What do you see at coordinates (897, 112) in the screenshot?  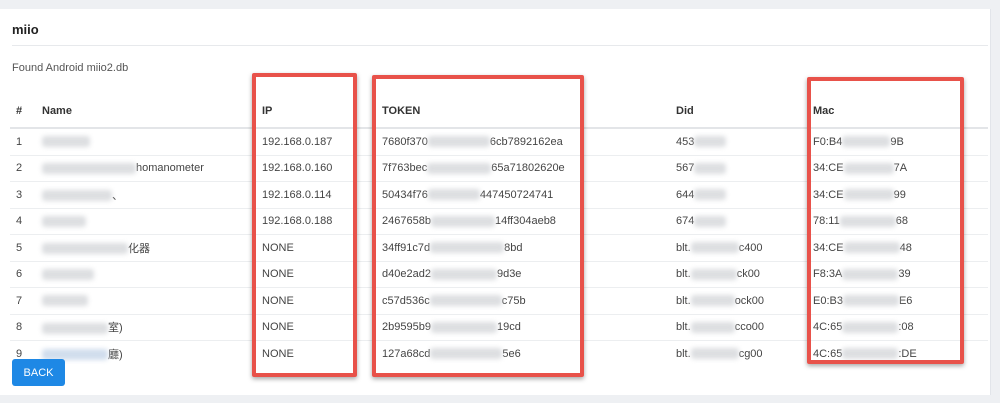 I see `header-mac: Mac` at bounding box center [897, 112].